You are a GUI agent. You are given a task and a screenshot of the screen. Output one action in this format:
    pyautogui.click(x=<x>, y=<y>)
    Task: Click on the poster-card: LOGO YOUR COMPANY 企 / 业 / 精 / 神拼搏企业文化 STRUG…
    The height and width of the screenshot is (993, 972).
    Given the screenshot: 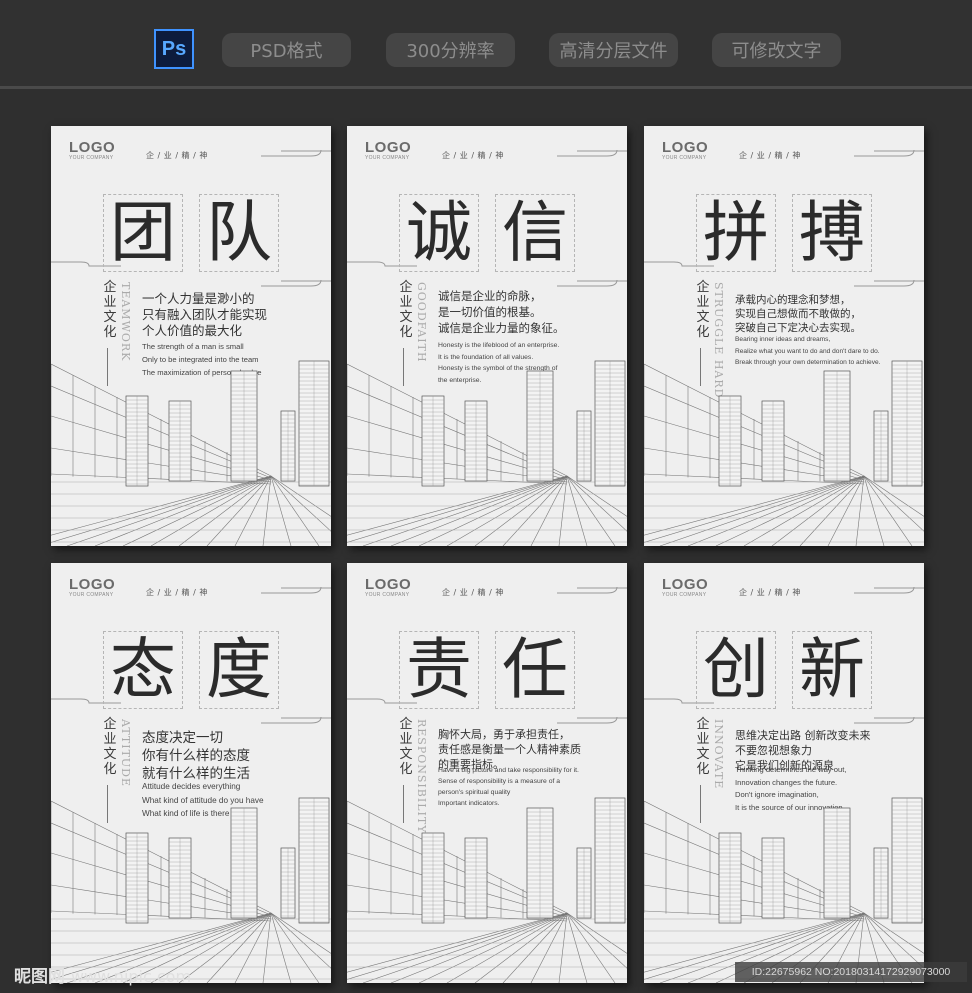 What is the action you would take?
    pyautogui.click(x=784, y=336)
    